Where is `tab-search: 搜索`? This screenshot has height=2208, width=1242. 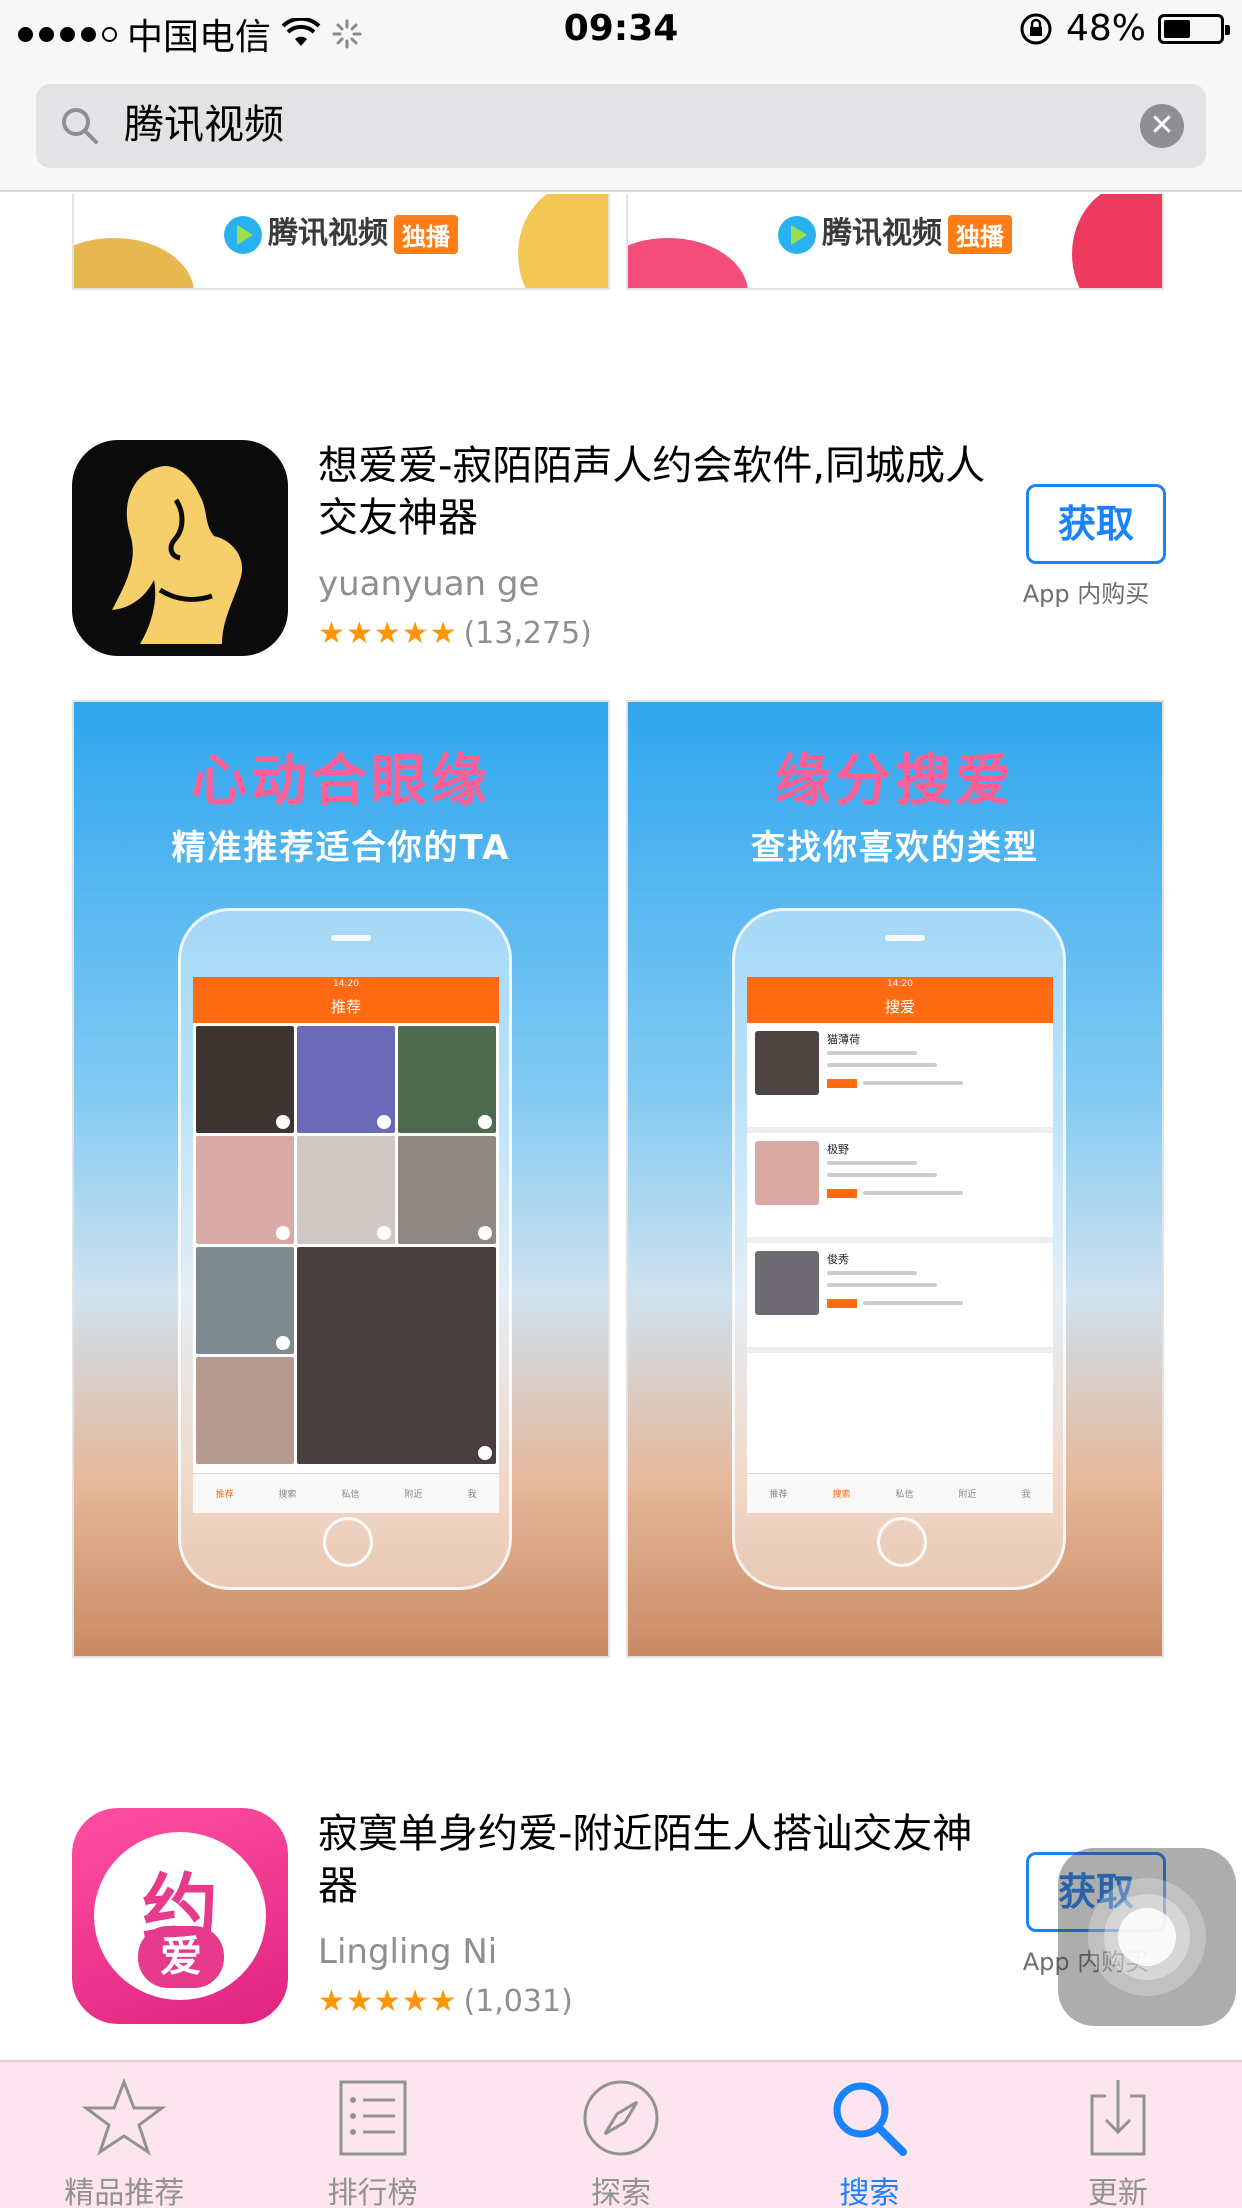
tab-search: 搜索 is located at coordinates (869, 2135).